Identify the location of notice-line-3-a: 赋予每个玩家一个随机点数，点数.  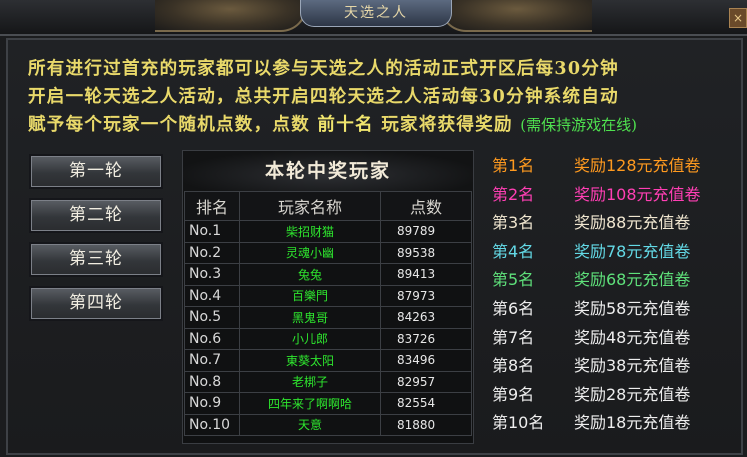
(169, 125).